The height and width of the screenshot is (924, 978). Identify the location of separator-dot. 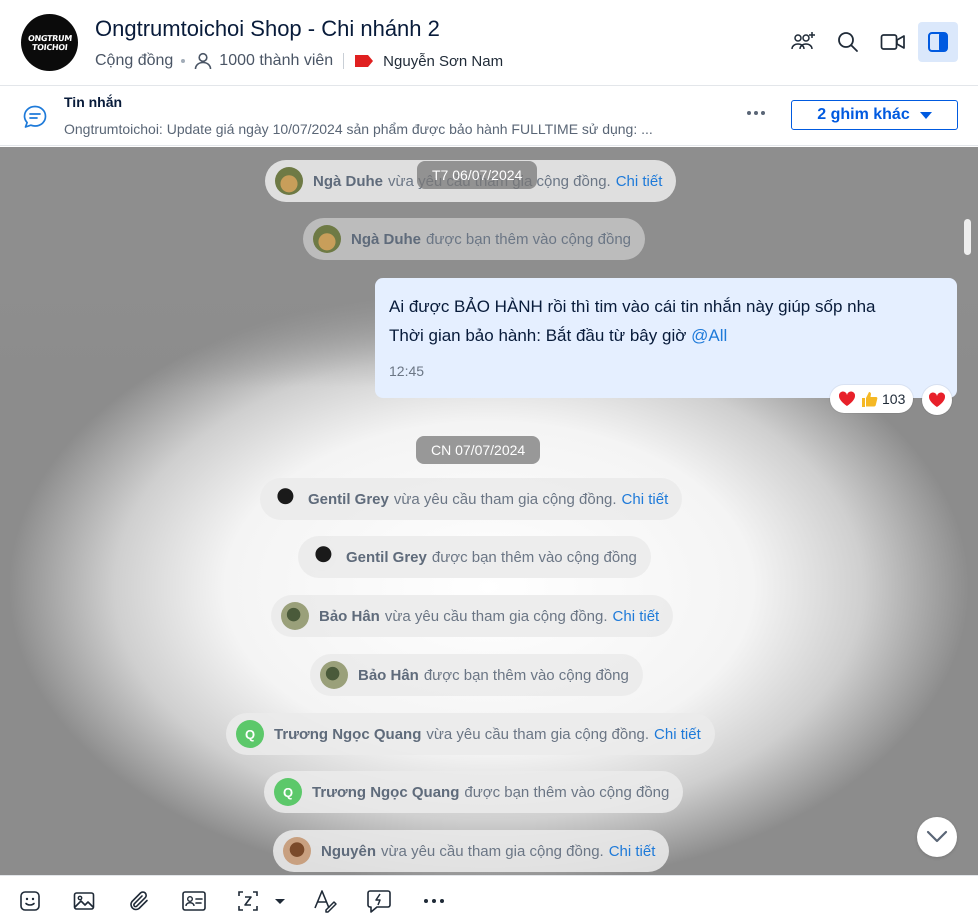
(183, 61).